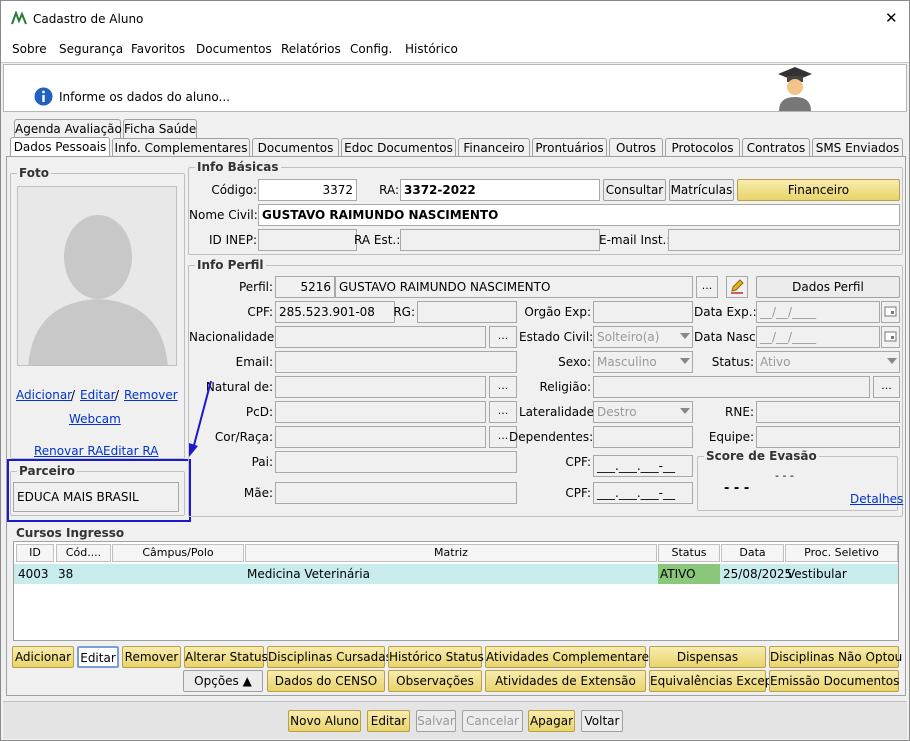 The height and width of the screenshot is (741, 910). I want to click on pai-field, so click(396, 462).